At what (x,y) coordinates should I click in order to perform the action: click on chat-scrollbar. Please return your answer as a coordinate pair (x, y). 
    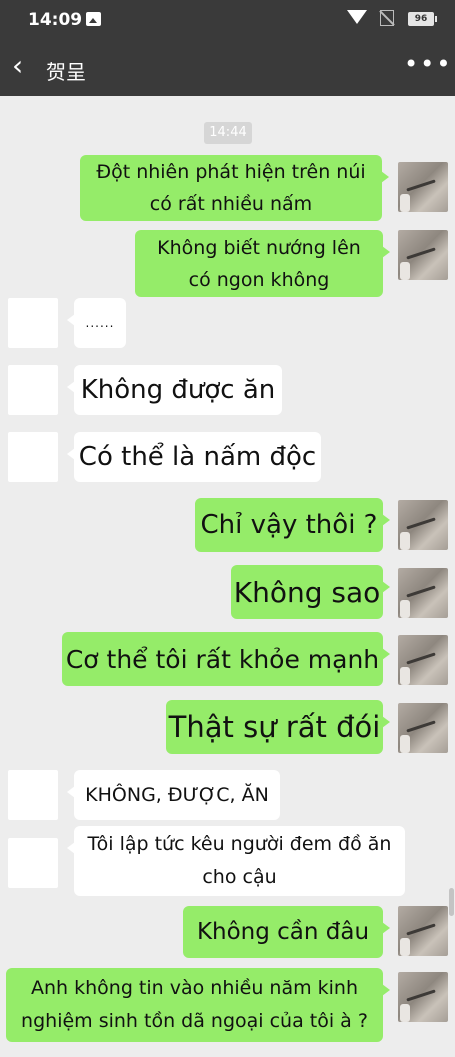
    Looking at the image, I should click on (451, 902).